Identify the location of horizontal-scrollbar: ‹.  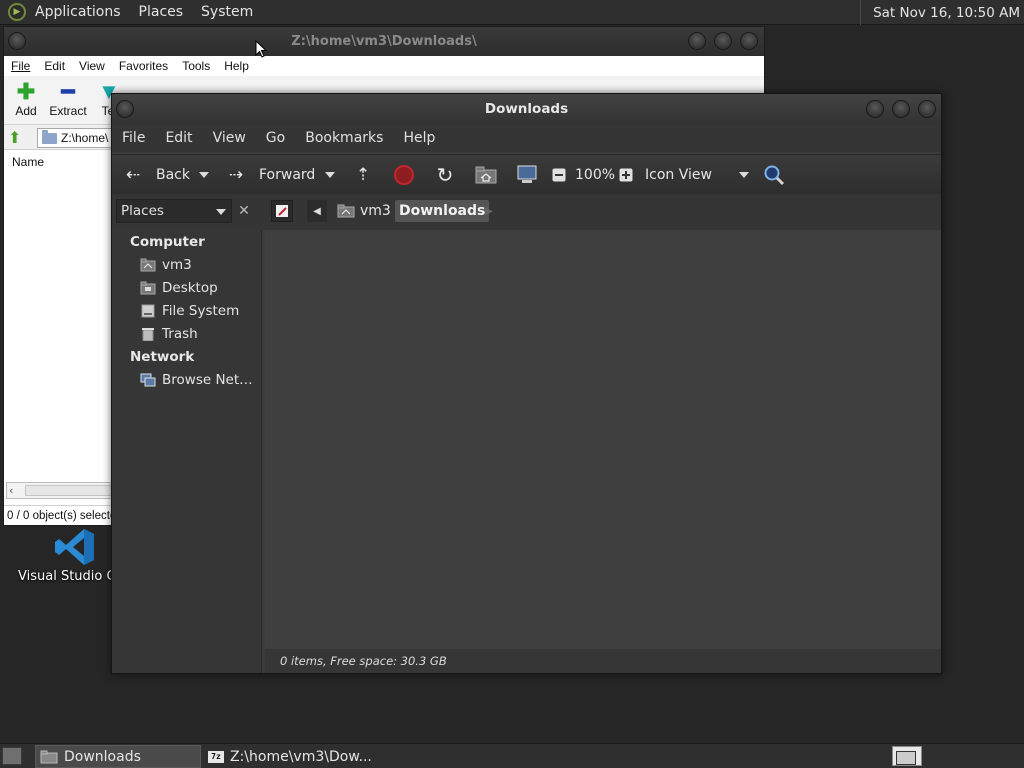
(66, 490).